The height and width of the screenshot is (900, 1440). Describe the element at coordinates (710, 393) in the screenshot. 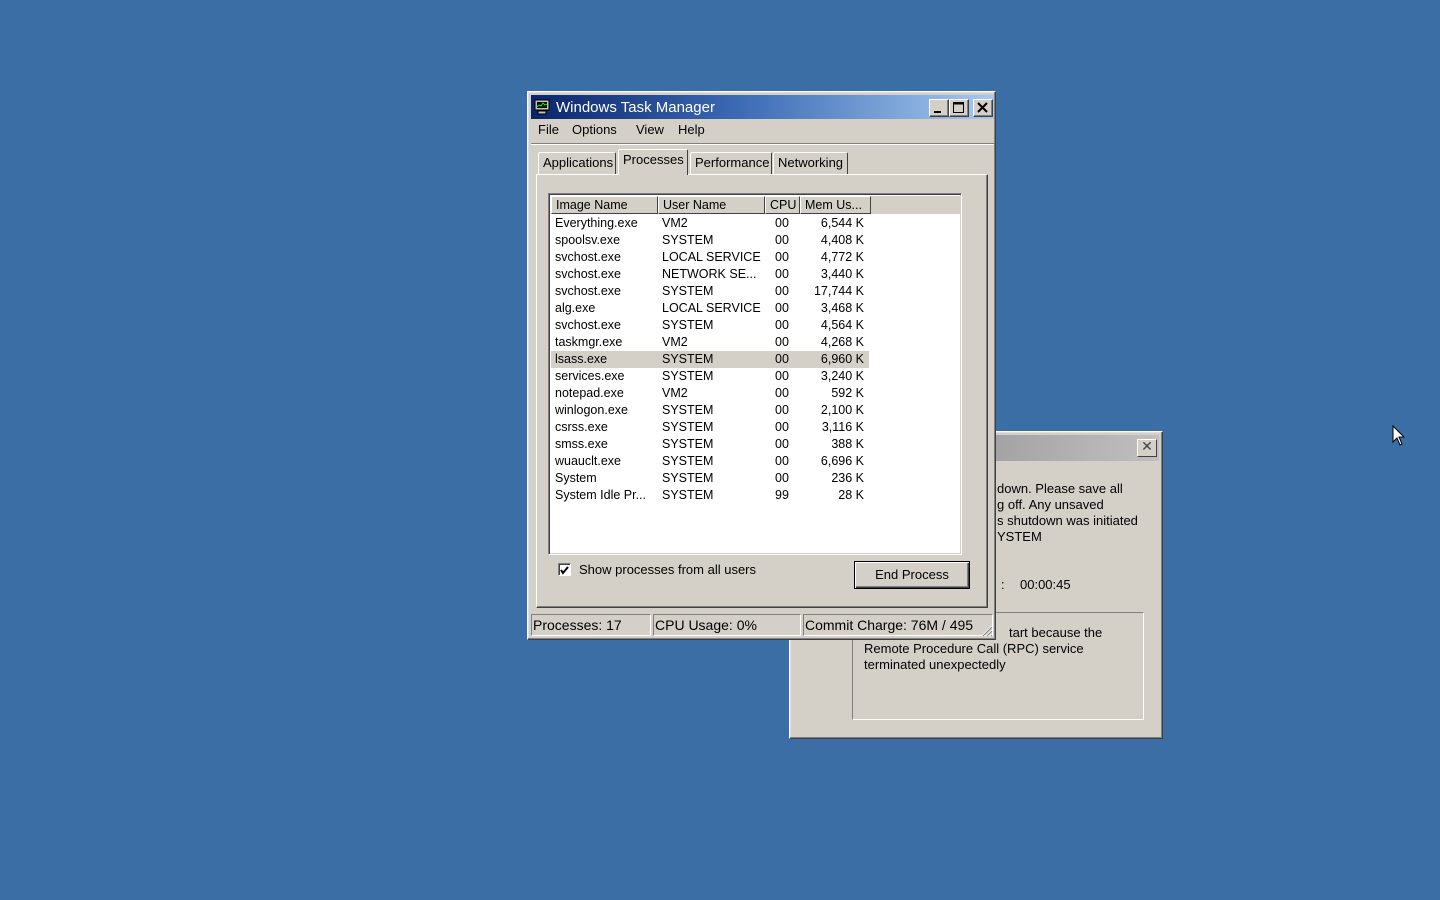

I see `table-row: notepad.exe VM2 00 592 K` at that location.